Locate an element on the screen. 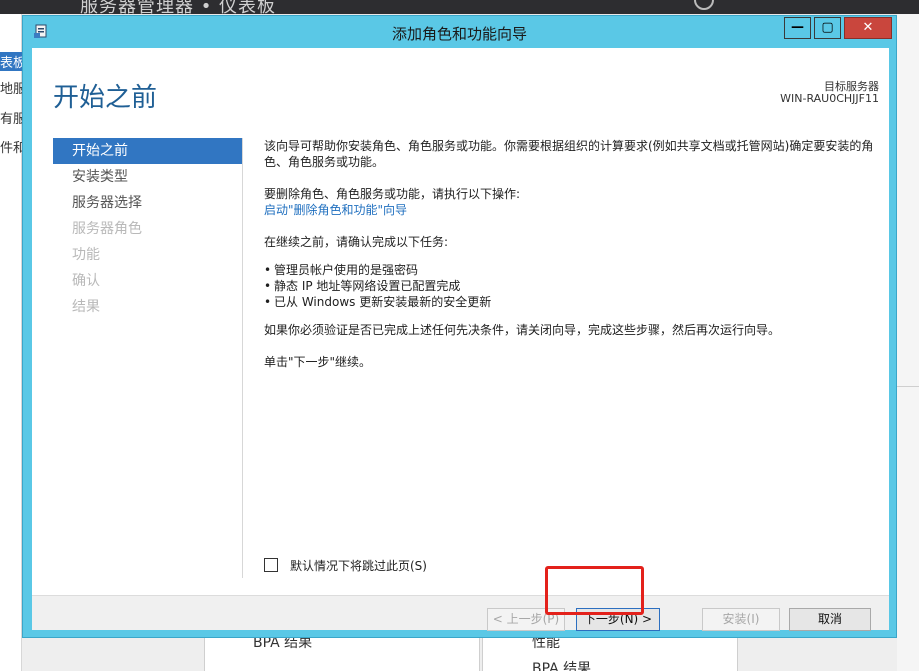  nav-divider is located at coordinates (242, 358).